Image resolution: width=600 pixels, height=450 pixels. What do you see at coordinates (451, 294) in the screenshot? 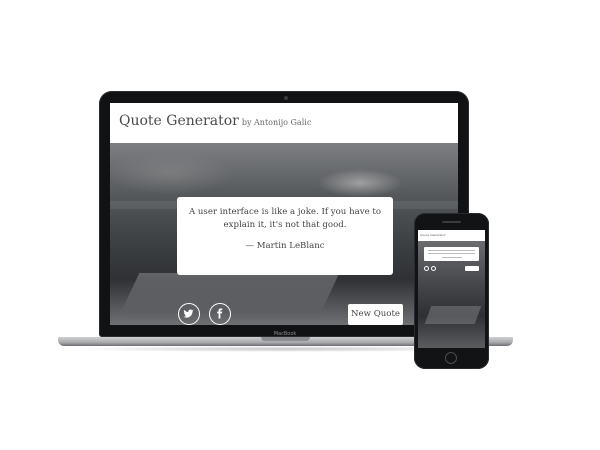
I see `phone-background-photo` at bounding box center [451, 294].